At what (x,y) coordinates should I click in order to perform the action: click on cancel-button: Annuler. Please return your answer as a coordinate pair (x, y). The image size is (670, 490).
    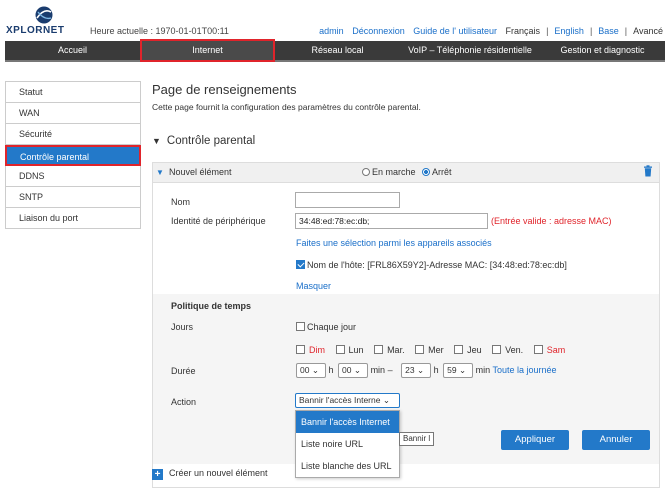
    Looking at the image, I should click on (616, 440).